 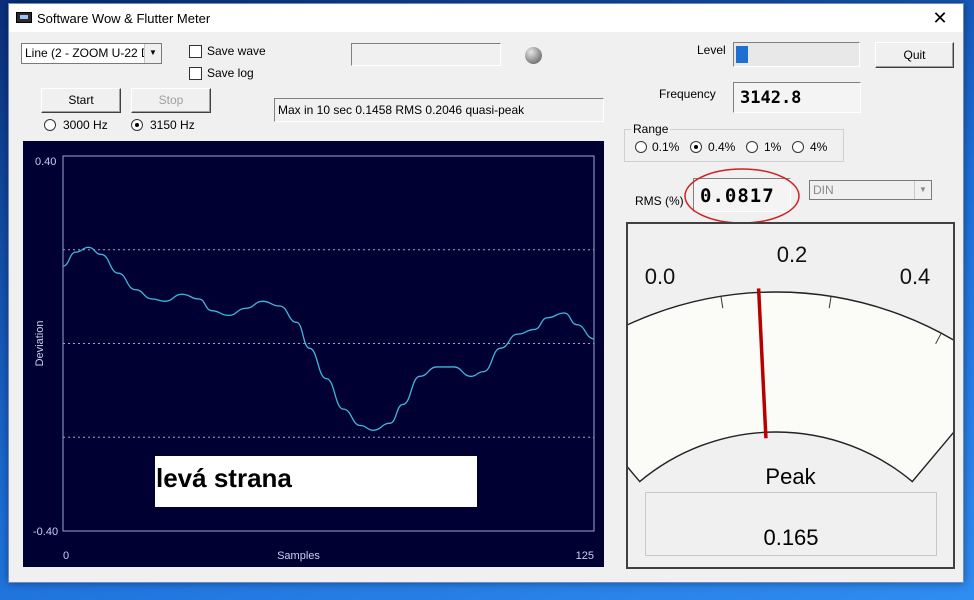 I want to click on range-4-label: 4%, so click(x=819, y=147).